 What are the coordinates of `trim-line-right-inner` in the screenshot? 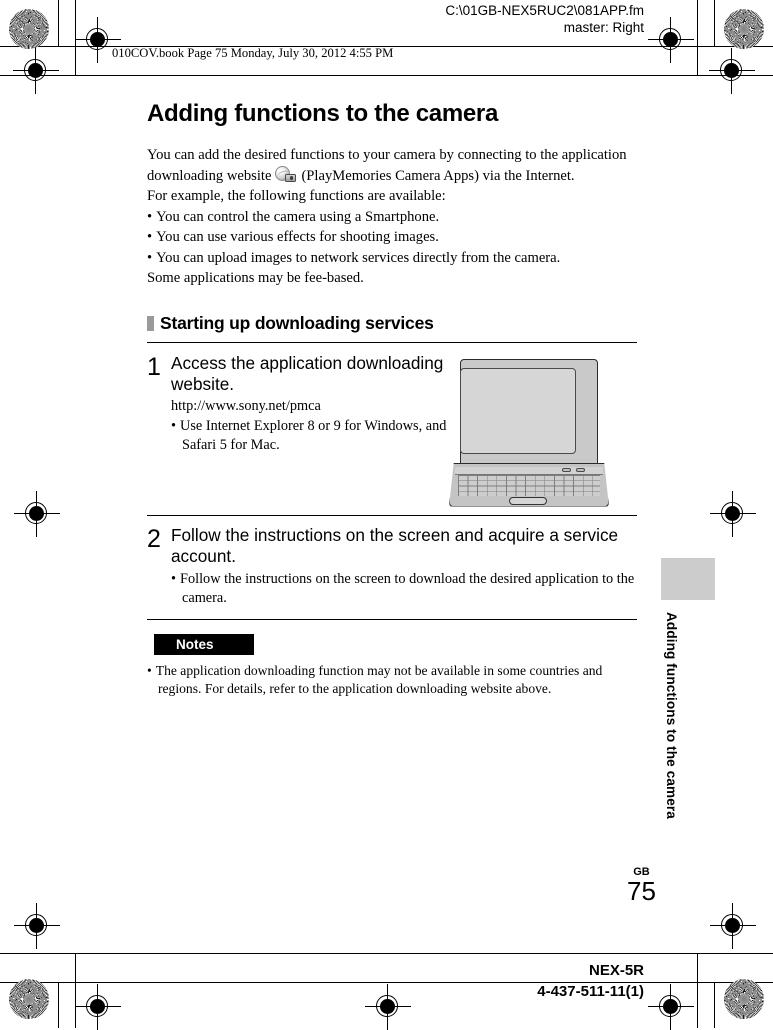 It's located at (698, 37).